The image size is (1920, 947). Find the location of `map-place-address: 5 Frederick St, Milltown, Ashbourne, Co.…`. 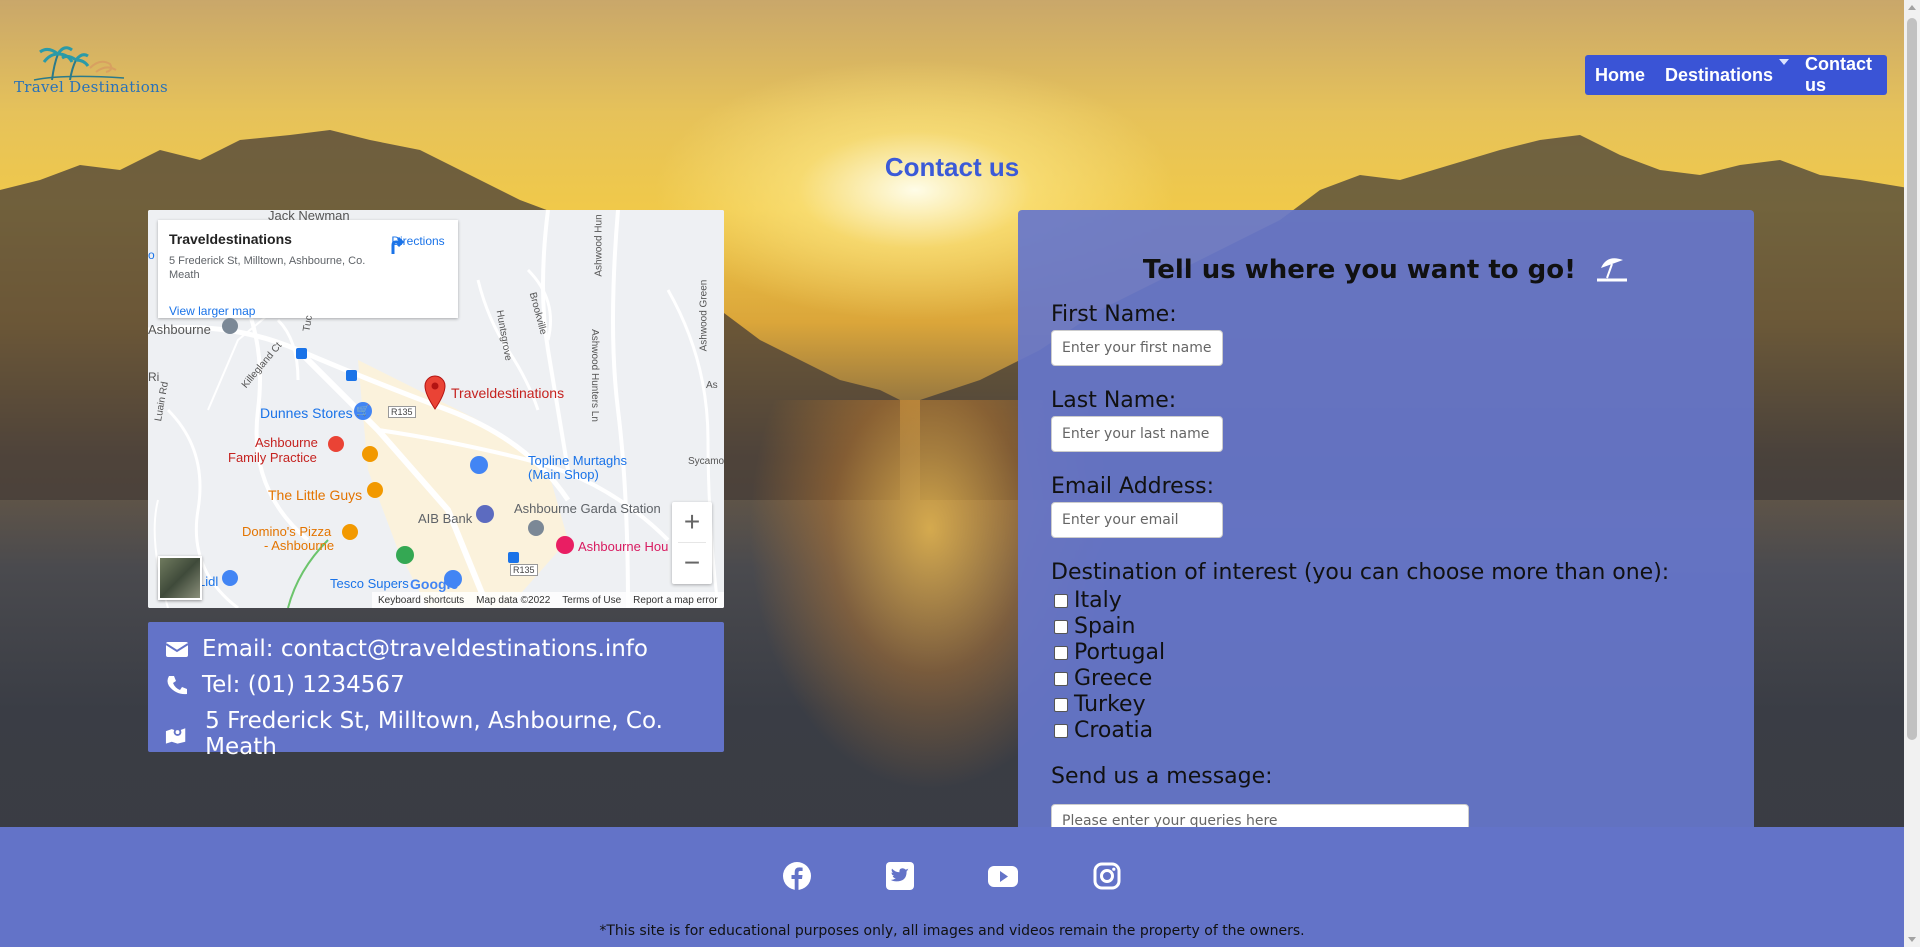

map-place-address: 5 Frederick St, Milltown, Ashbourne, Co.… is located at coordinates (267, 268).